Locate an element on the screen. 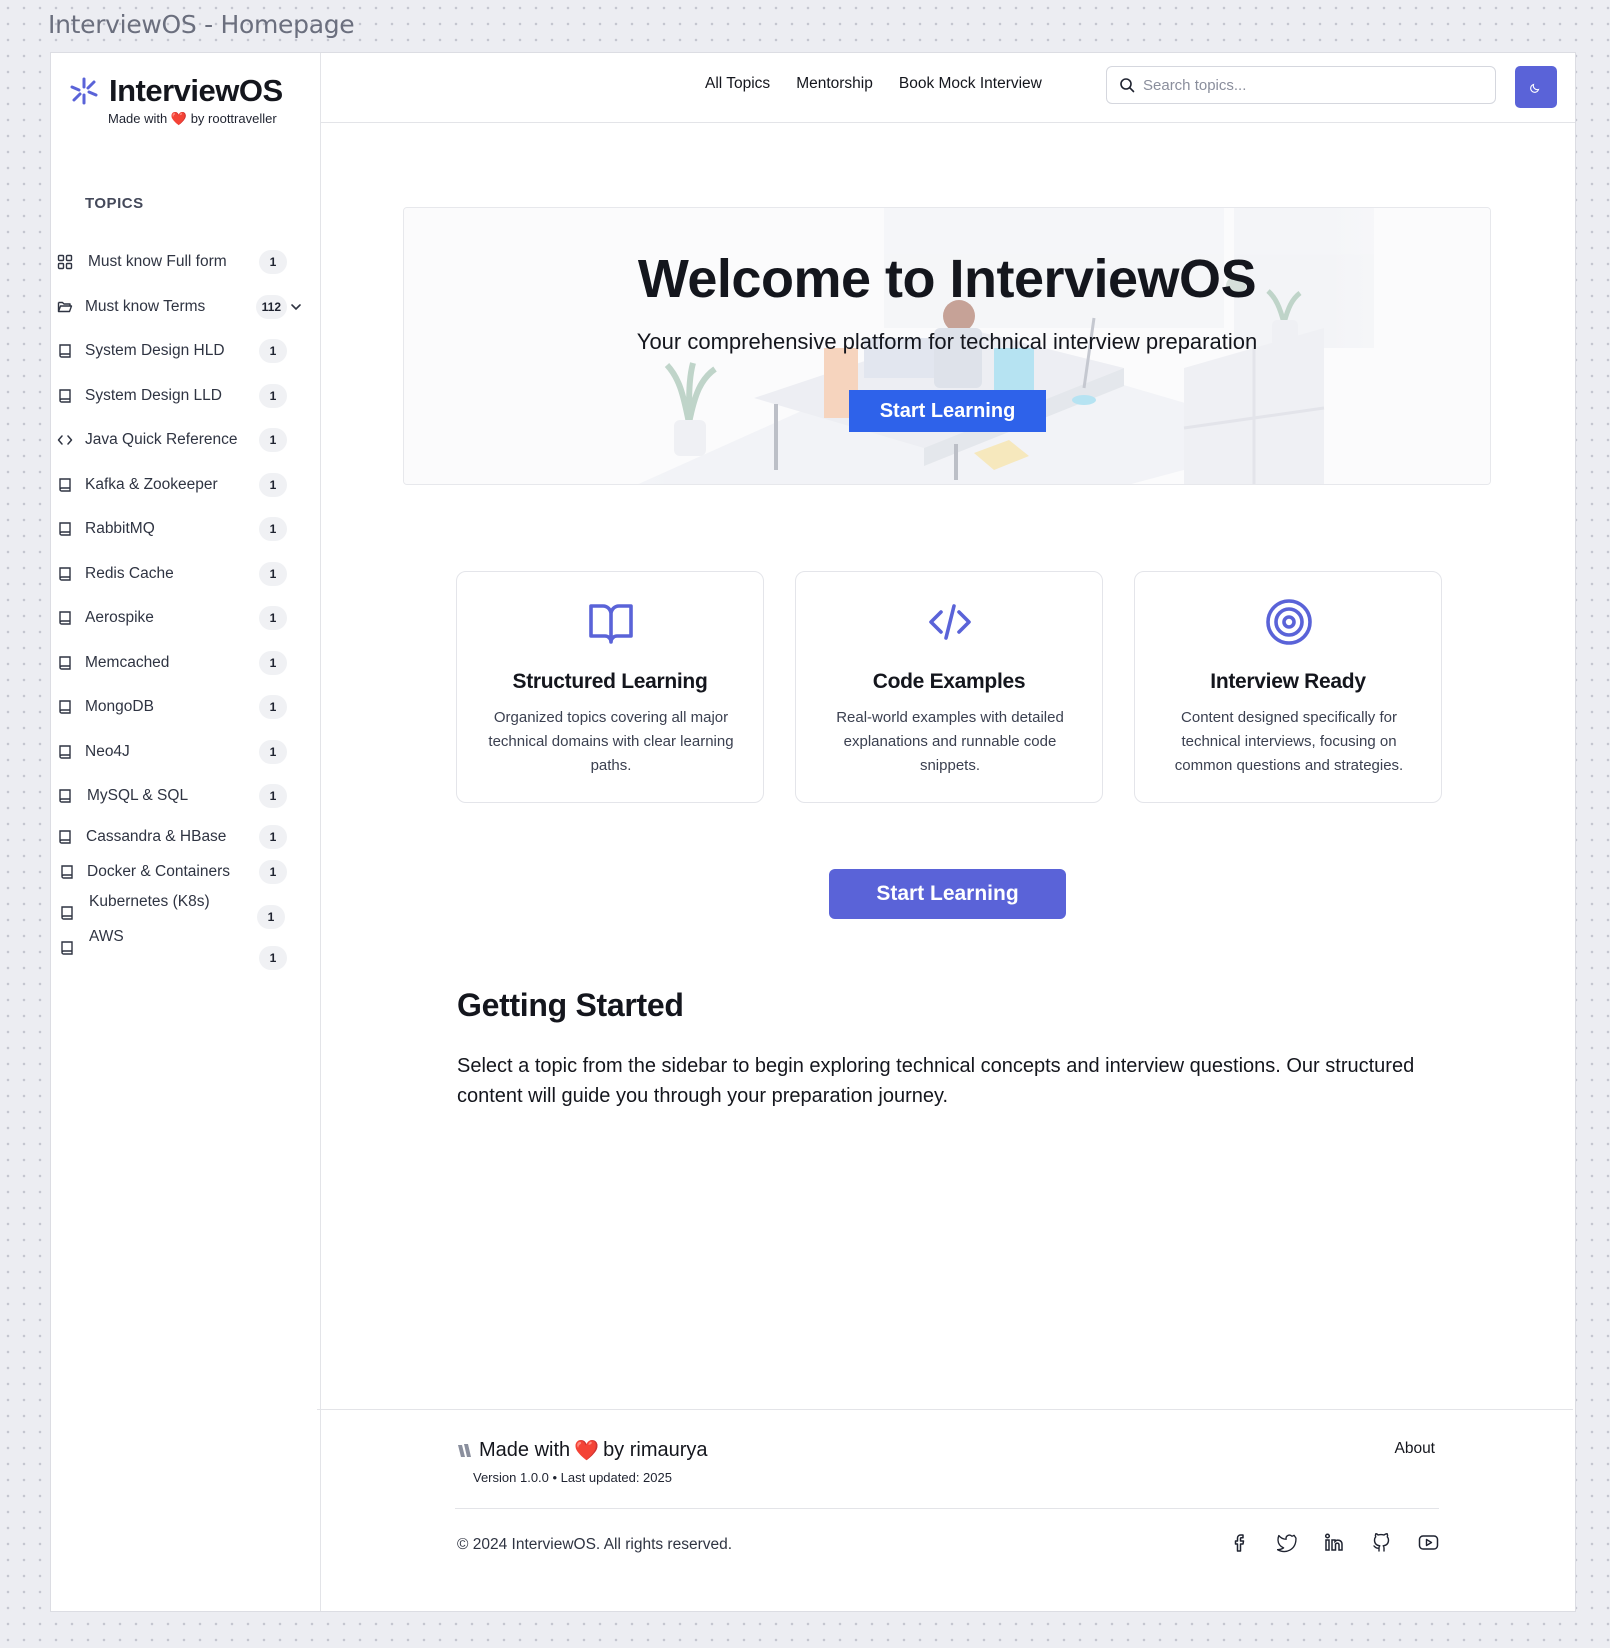 This screenshot has width=1610, height=1648. feature-title: Code Examples is located at coordinates (949, 681).